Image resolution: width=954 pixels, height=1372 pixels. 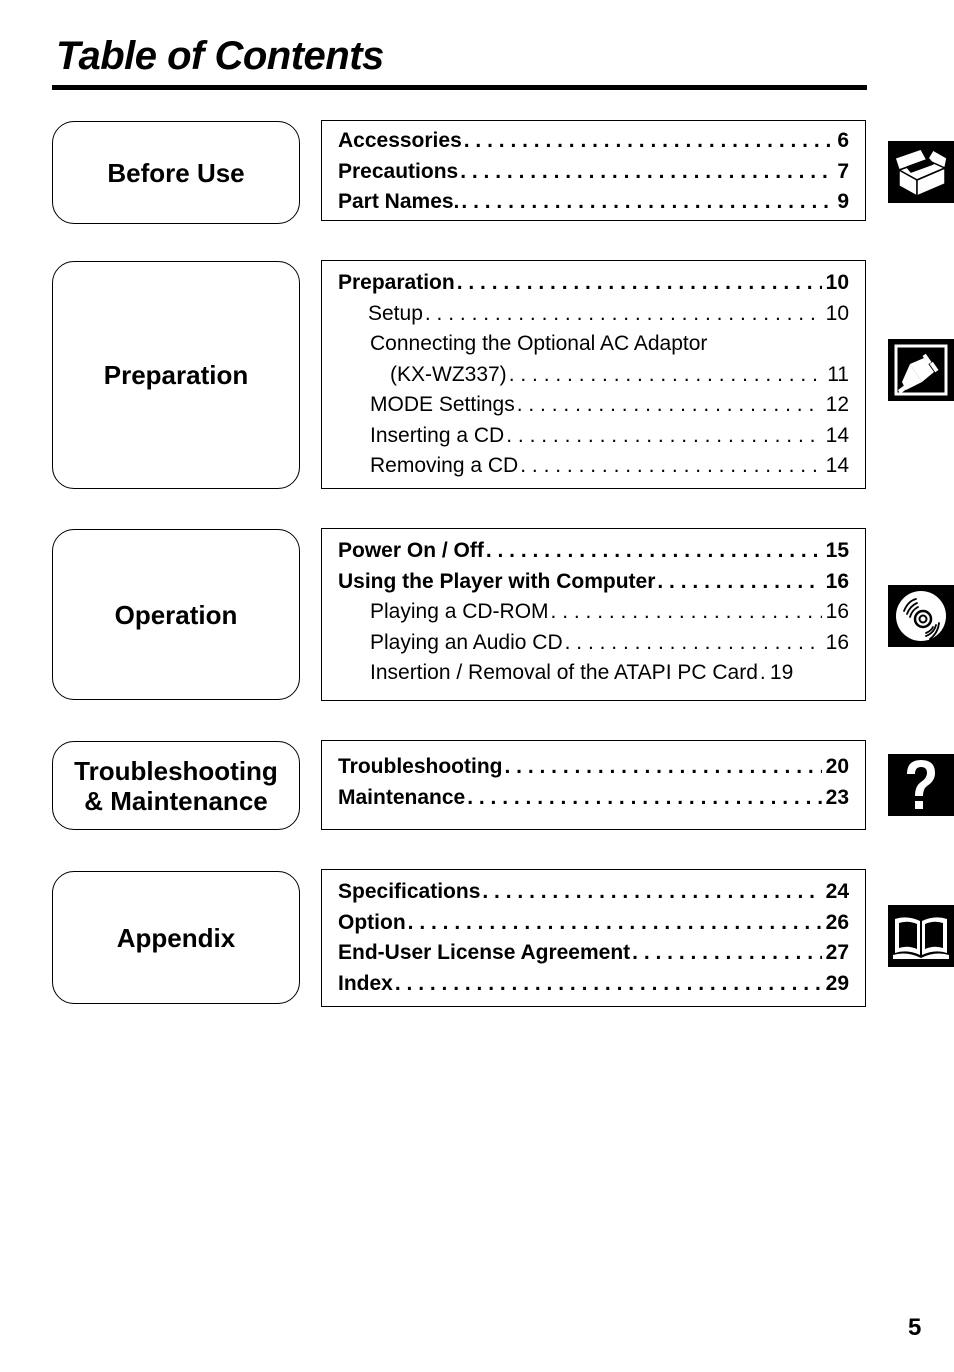 I want to click on toc-entry-page: 9, so click(x=843, y=201).